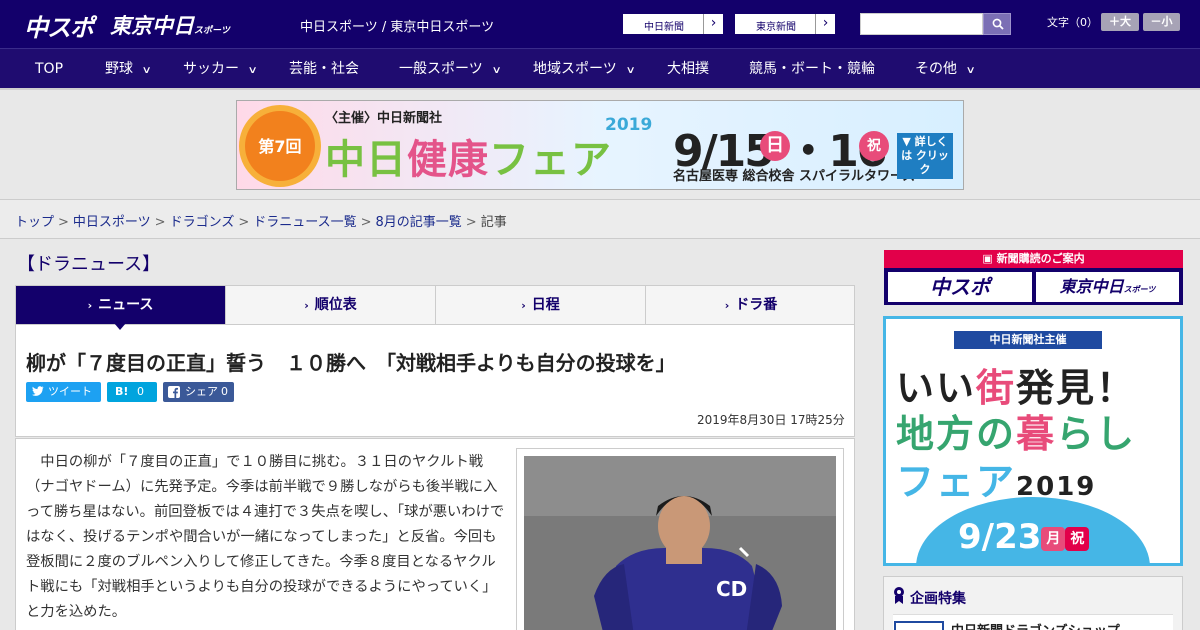 Image resolution: width=1200 pixels, height=630 pixels. I want to click on nav-label: その他, so click(936, 69).